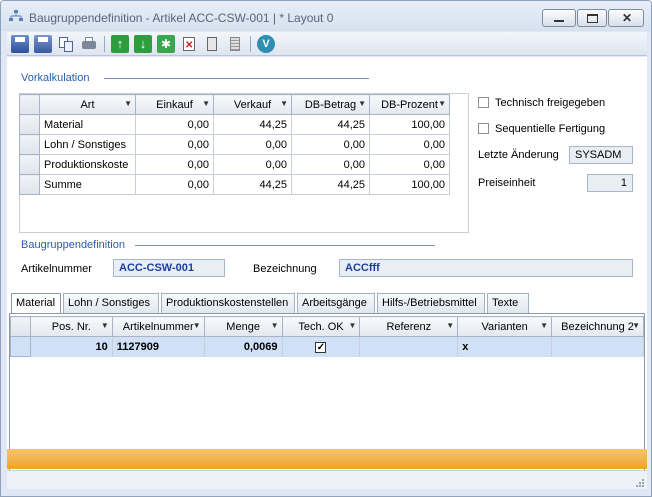 The height and width of the screenshot is (497, 652). I want to click on table-row: Summe 0,00 44,25 44,25 100,00, so click(234, 184).